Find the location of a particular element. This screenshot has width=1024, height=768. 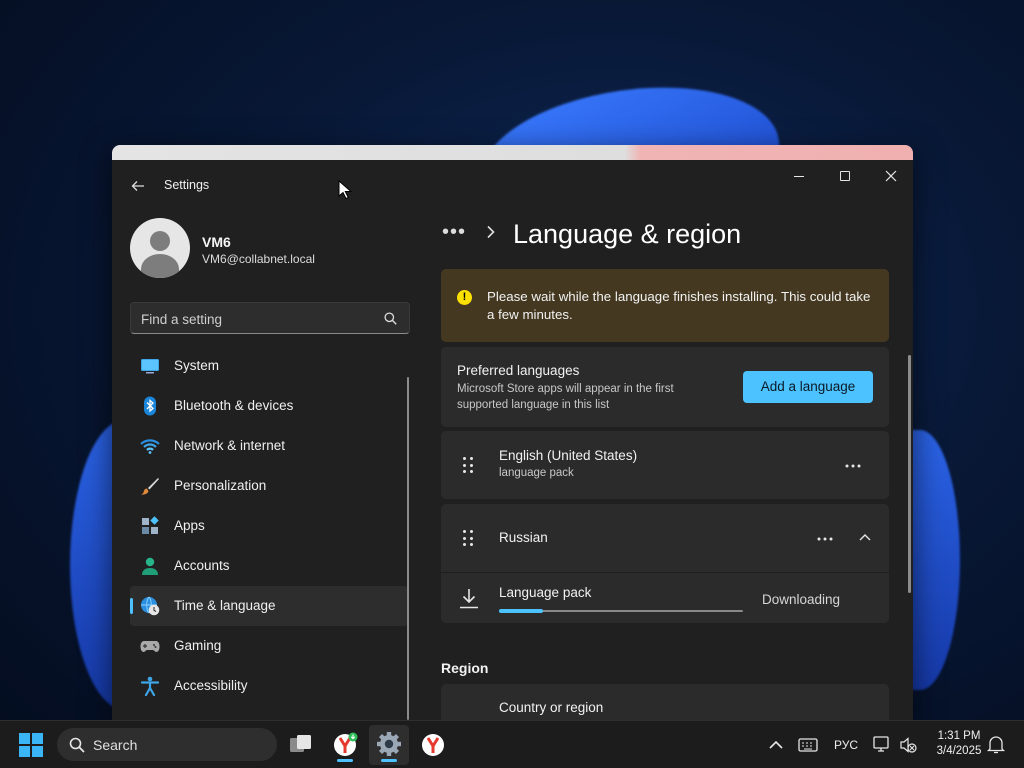

network-icon is located at coordinates (881, 744).